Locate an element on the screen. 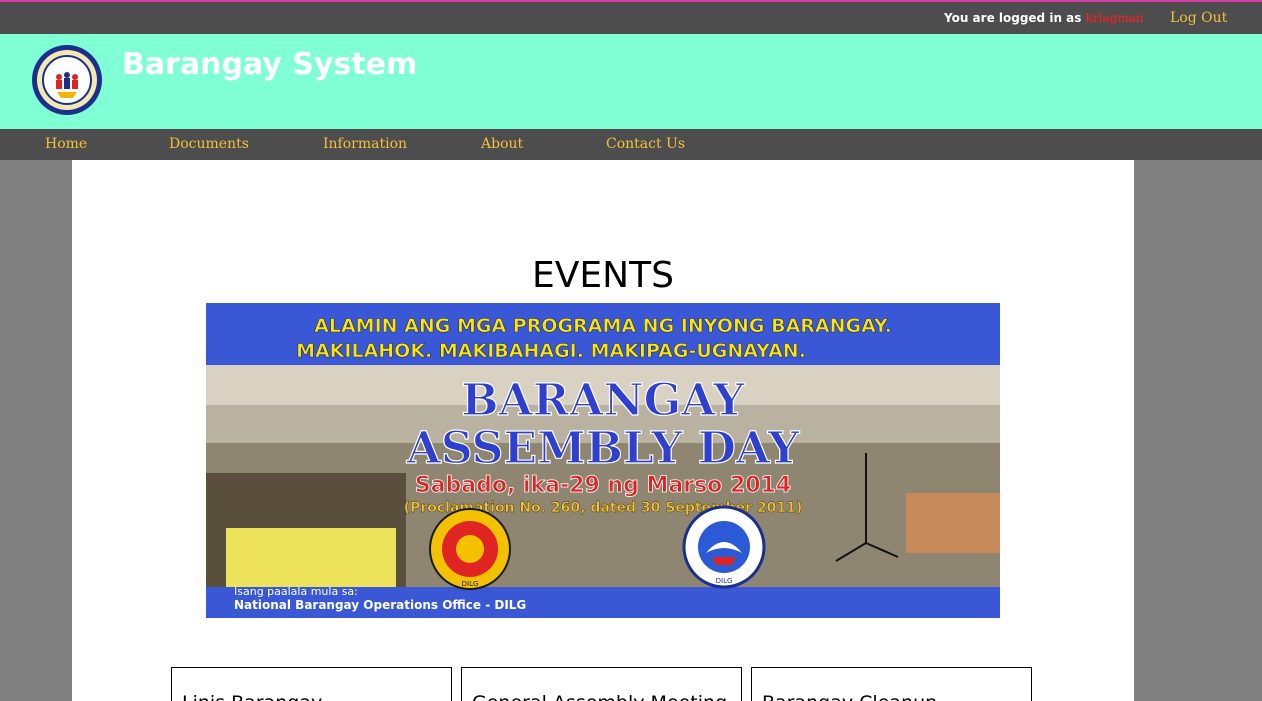 The image size is (1262, 701). site-header: Barangay System is located at coordinates (631, 81).